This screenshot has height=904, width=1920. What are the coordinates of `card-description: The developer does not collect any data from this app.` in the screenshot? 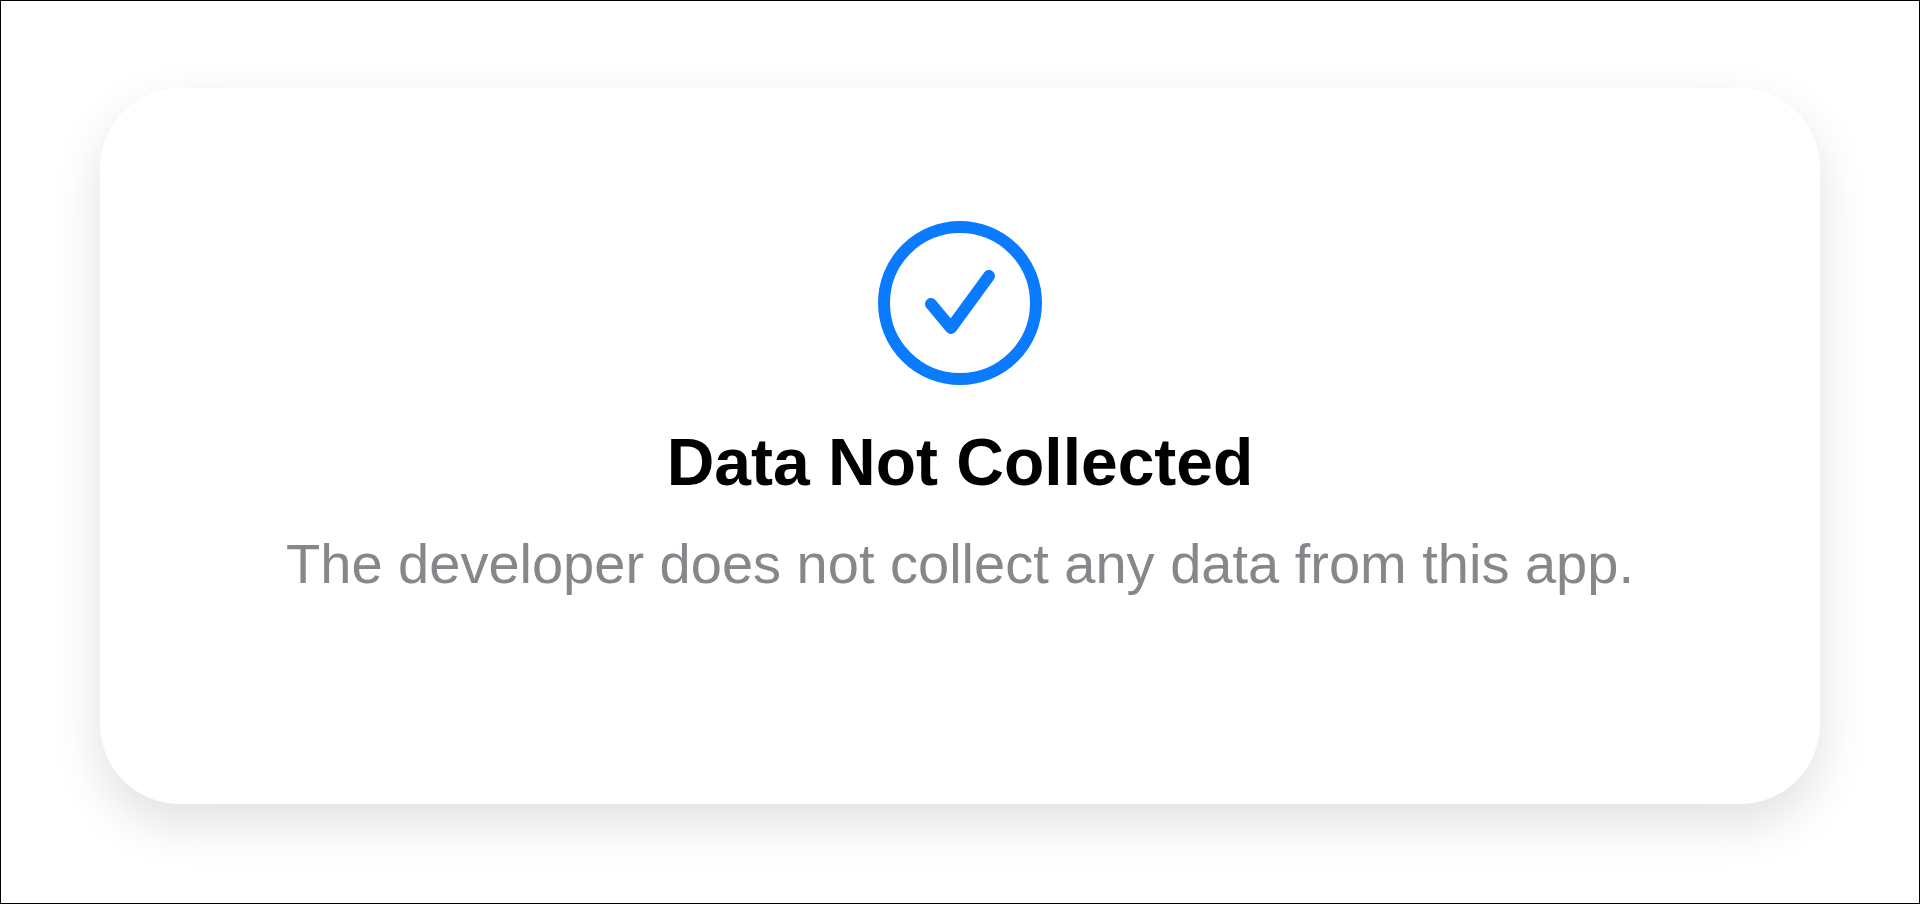 It's located at (960, 564).